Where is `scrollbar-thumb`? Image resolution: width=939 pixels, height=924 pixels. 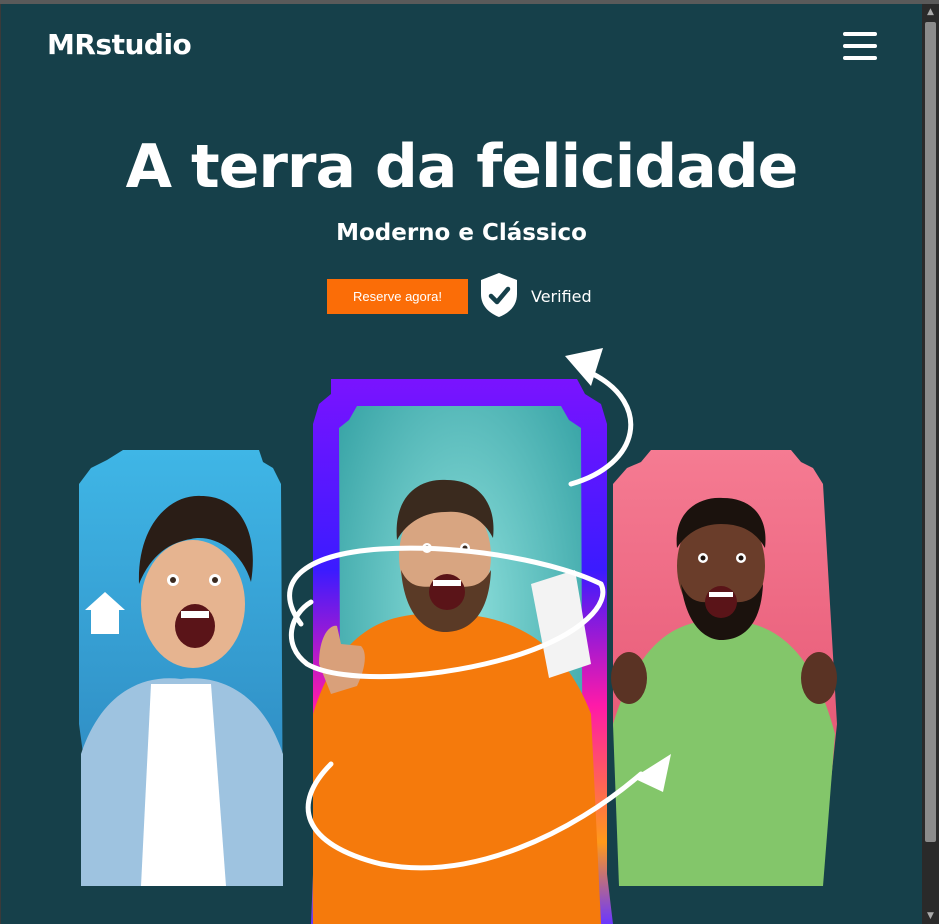 scrollbar-thumb is located at coordinates (930, 432).